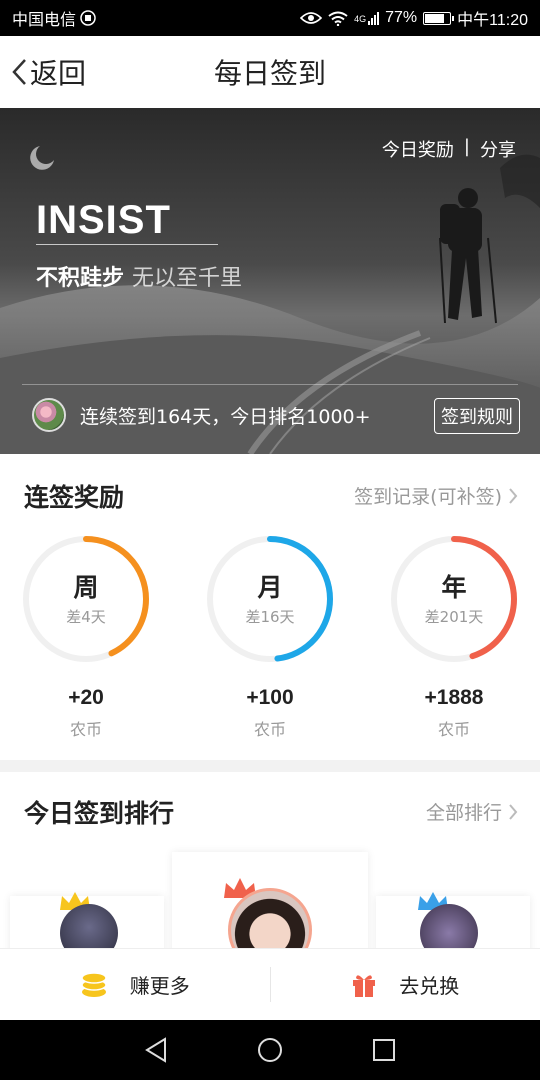 The image size is (540, 1080). I want to click on checkin-record-link: 签到记录(可补签), so click(436, 495).